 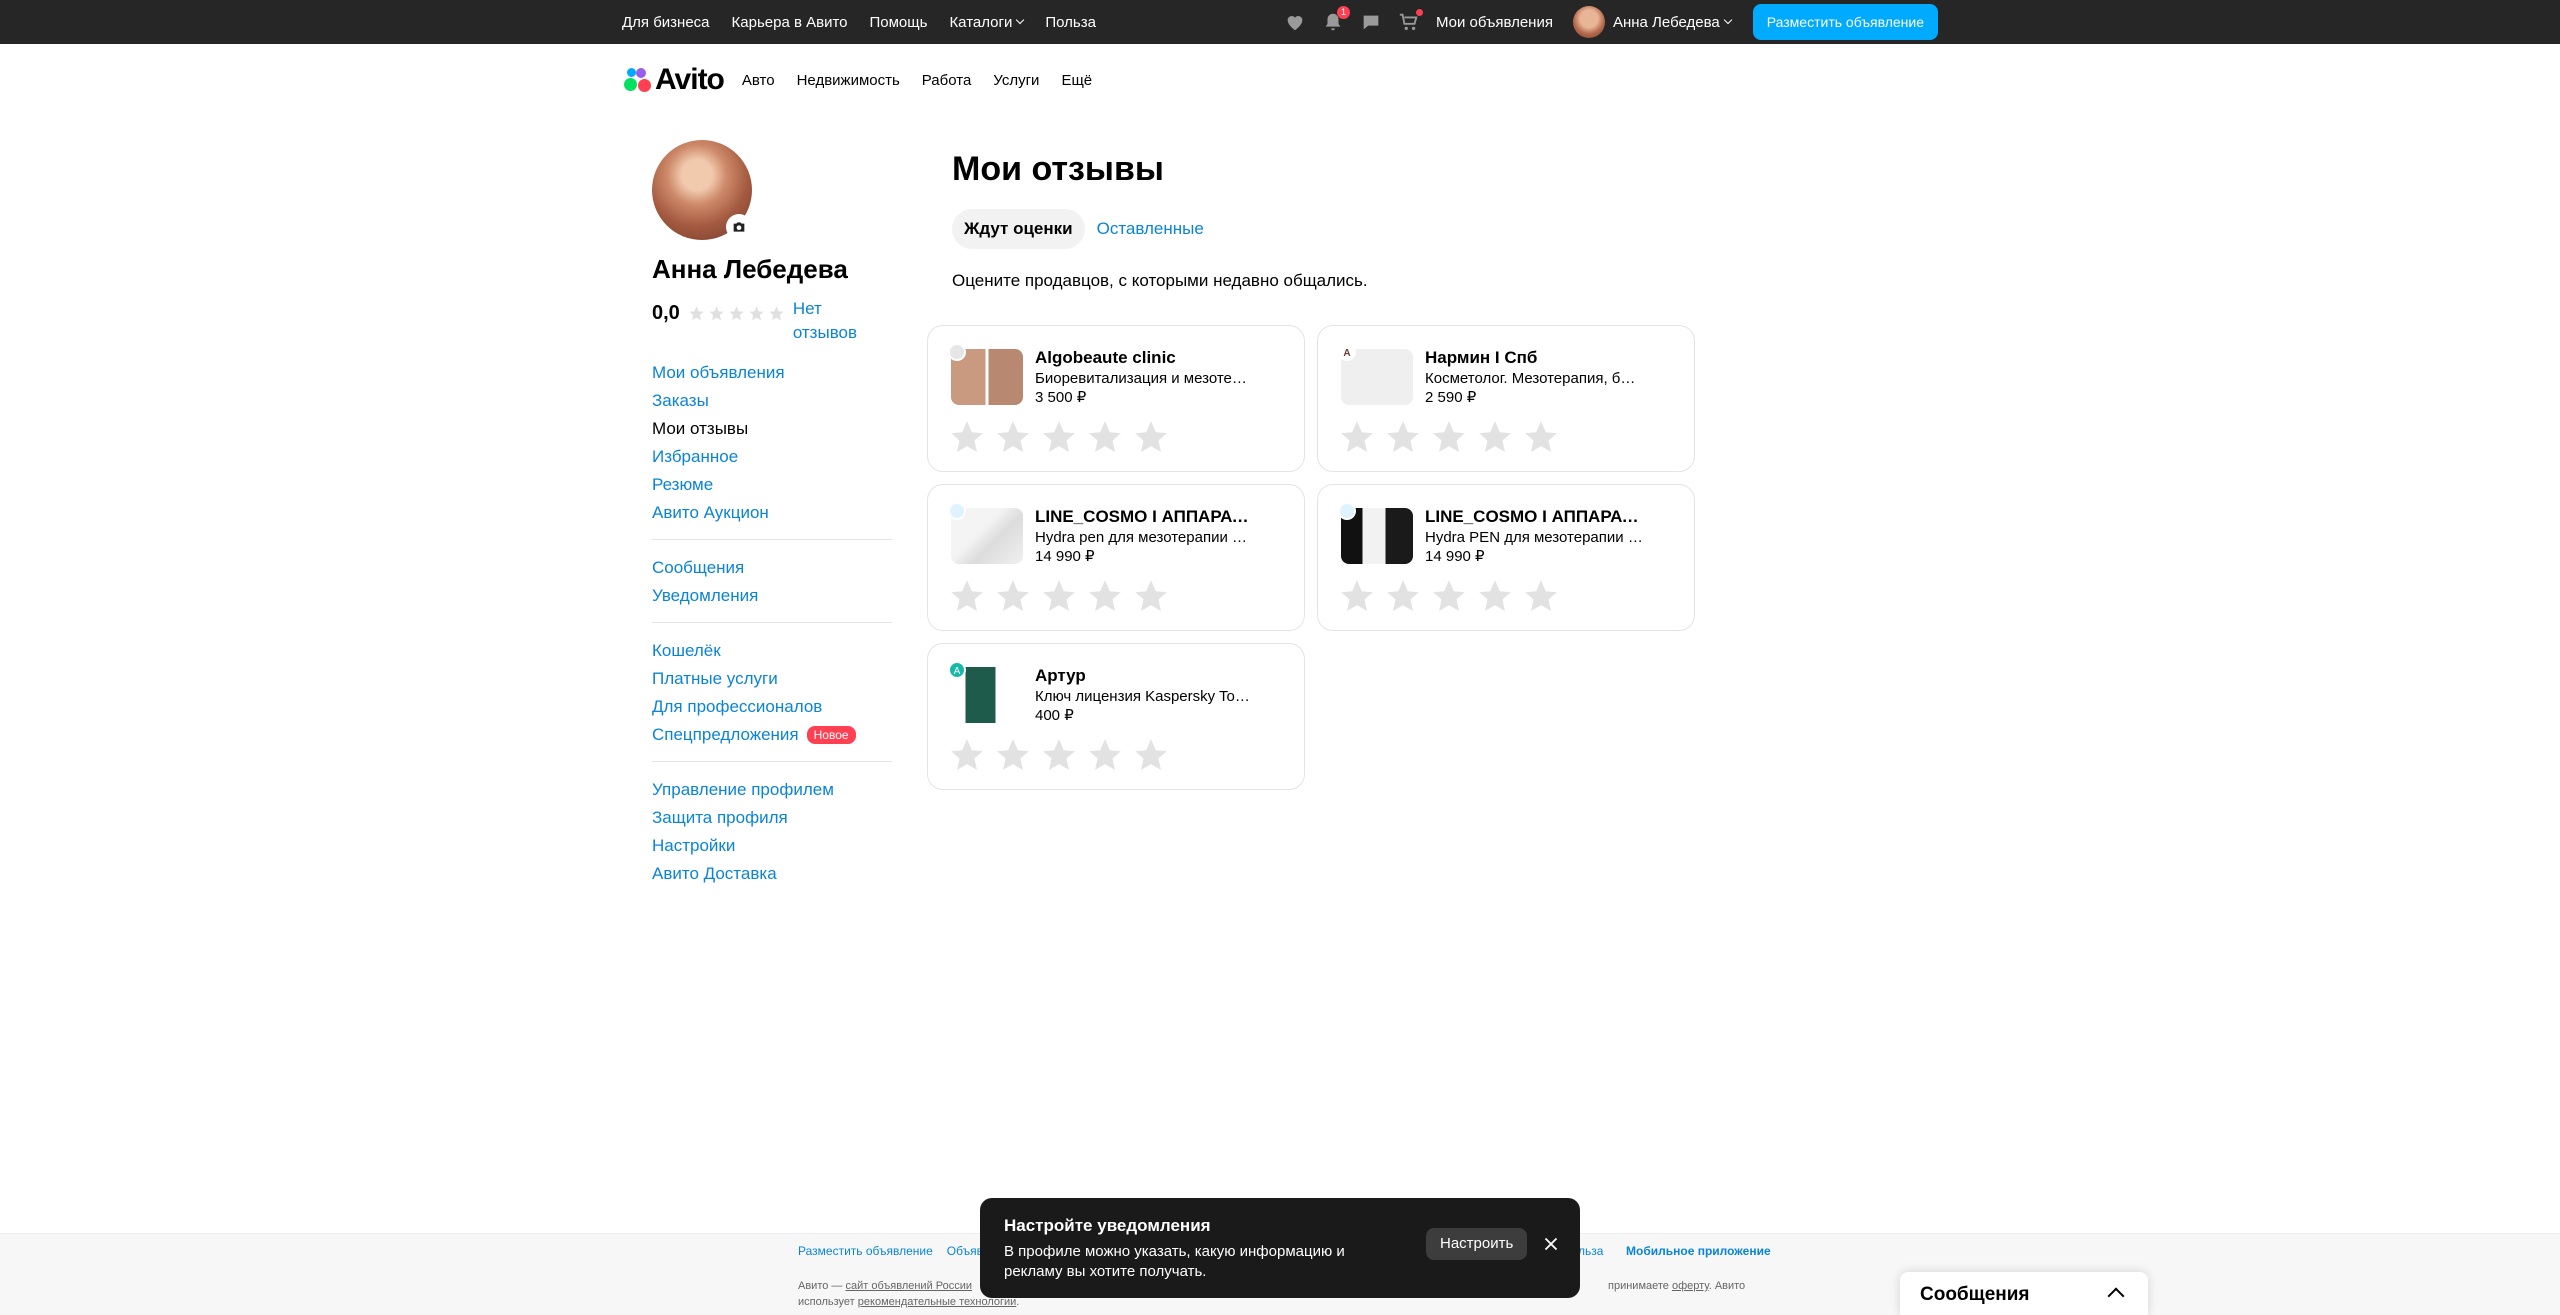 I want to click on sidebar-item-settings: Настройки, so click(x=772, y=846).